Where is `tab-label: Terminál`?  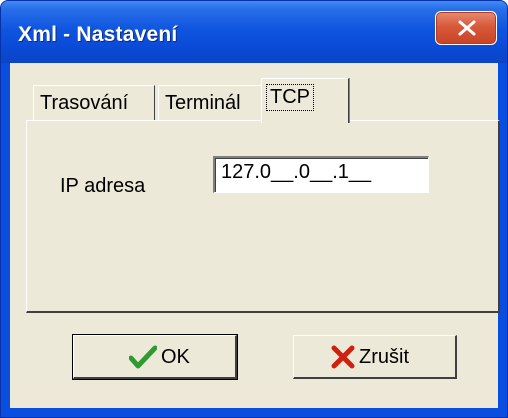
tab-label: Terminál is located at coordinates (203, 103).